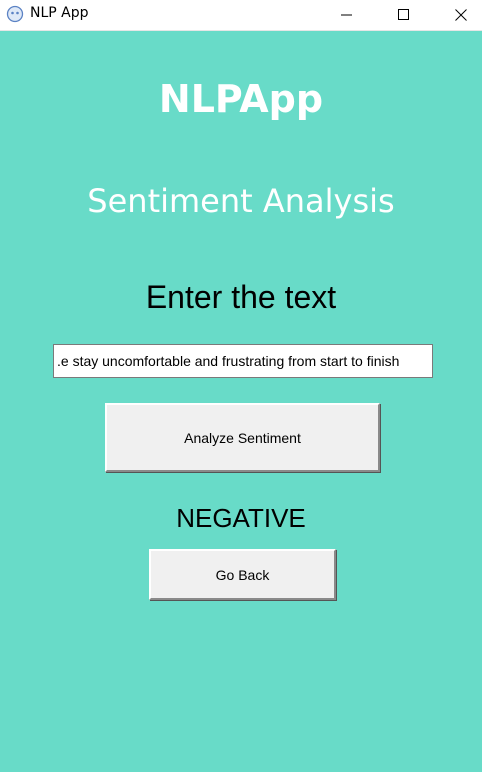  I want to click on page-subtitle: Sentiment Analysis, so click(241, 201).